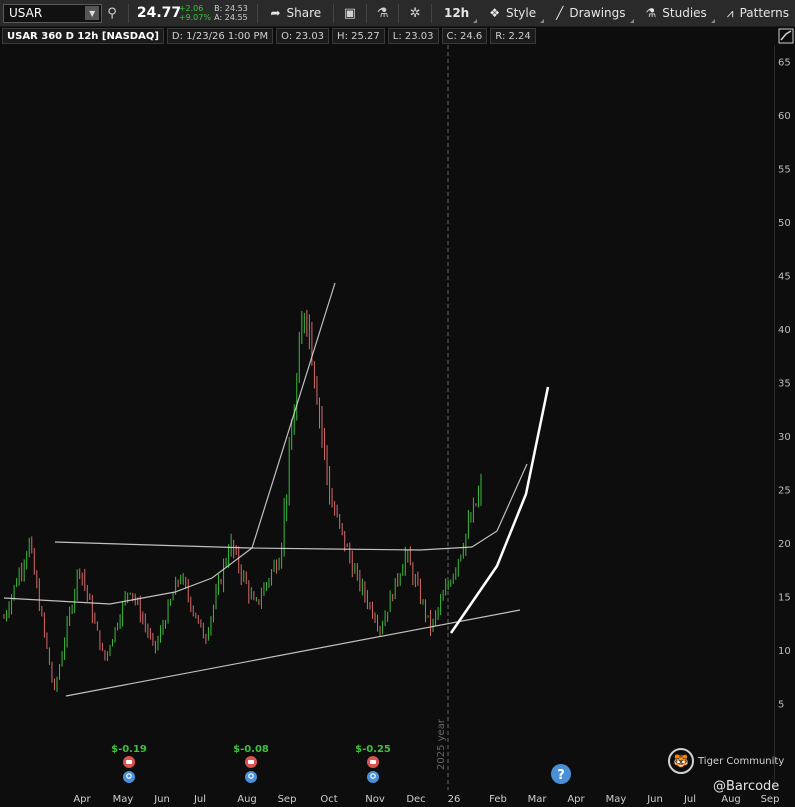 The image size is (795, 807). What do you see at coordinates (194, 17) in the screenshot?
I see `change-percent: +9.07%` at bounding box center [194, 17].